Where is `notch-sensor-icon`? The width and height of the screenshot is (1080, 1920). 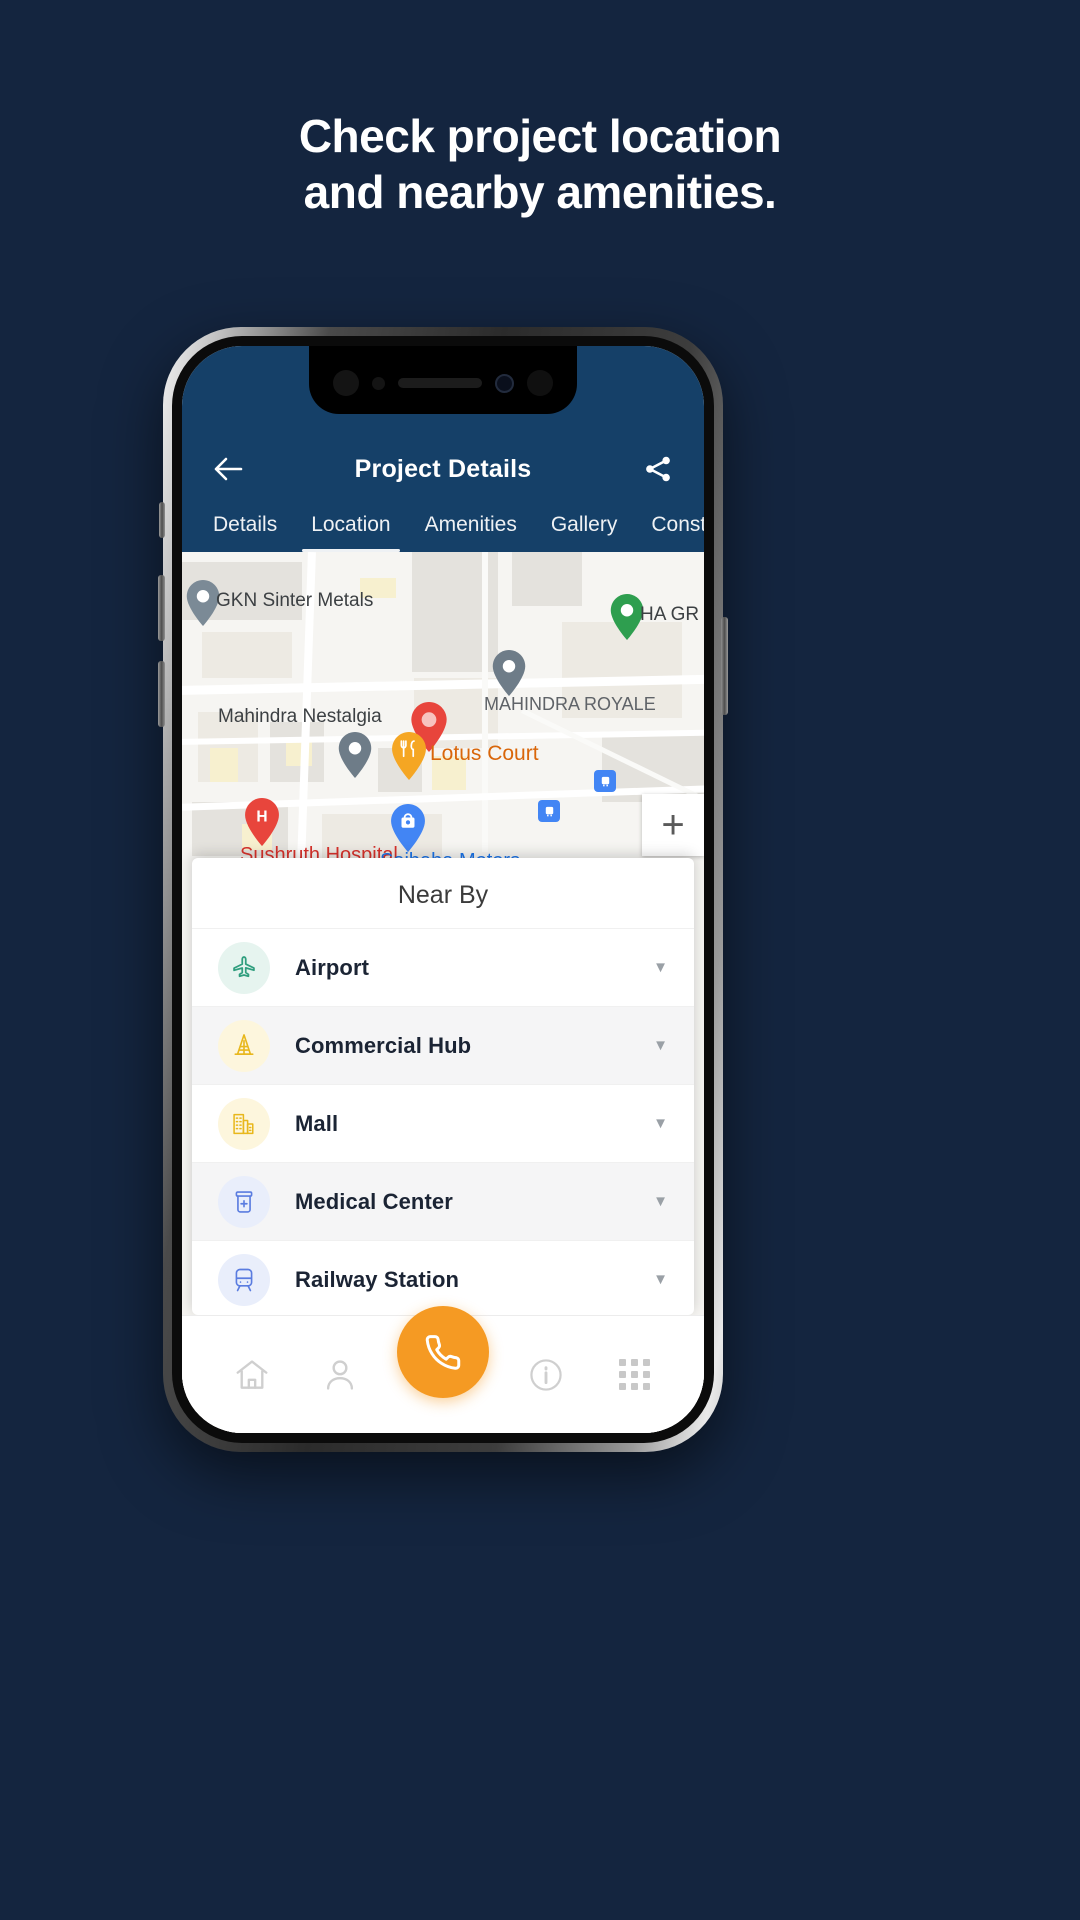
notch-sensor-icon is located at coordinates (346, 383).